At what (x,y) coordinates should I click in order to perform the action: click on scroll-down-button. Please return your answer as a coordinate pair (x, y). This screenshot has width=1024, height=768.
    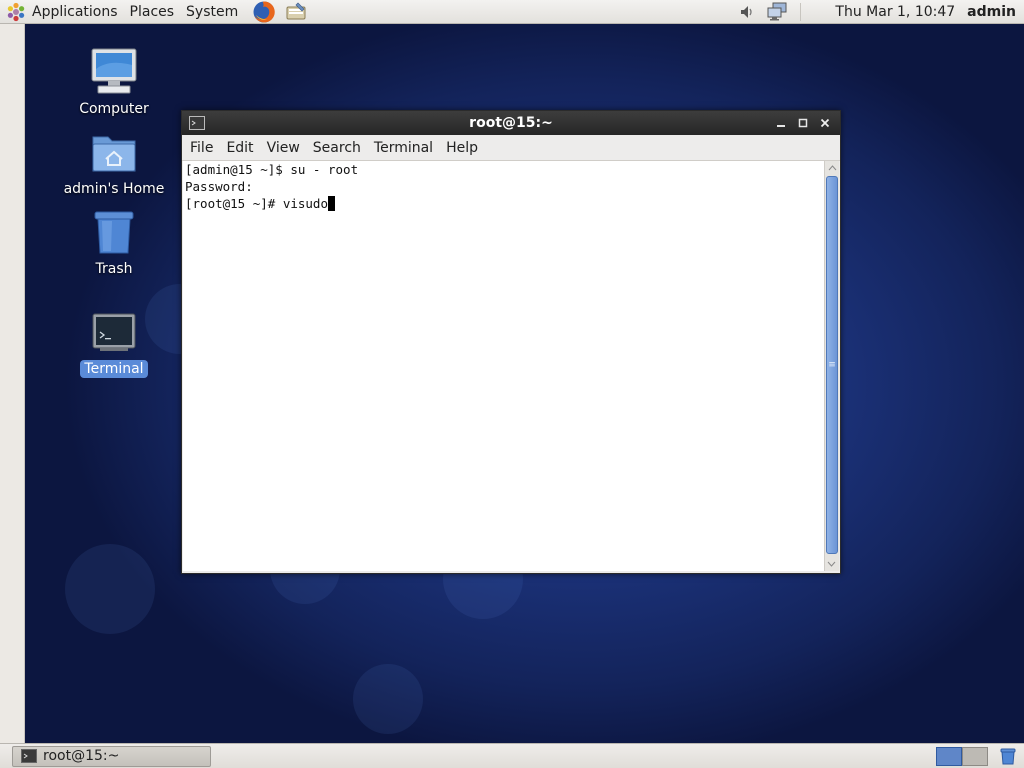
    Looking at the image, I should click on (831, 564).